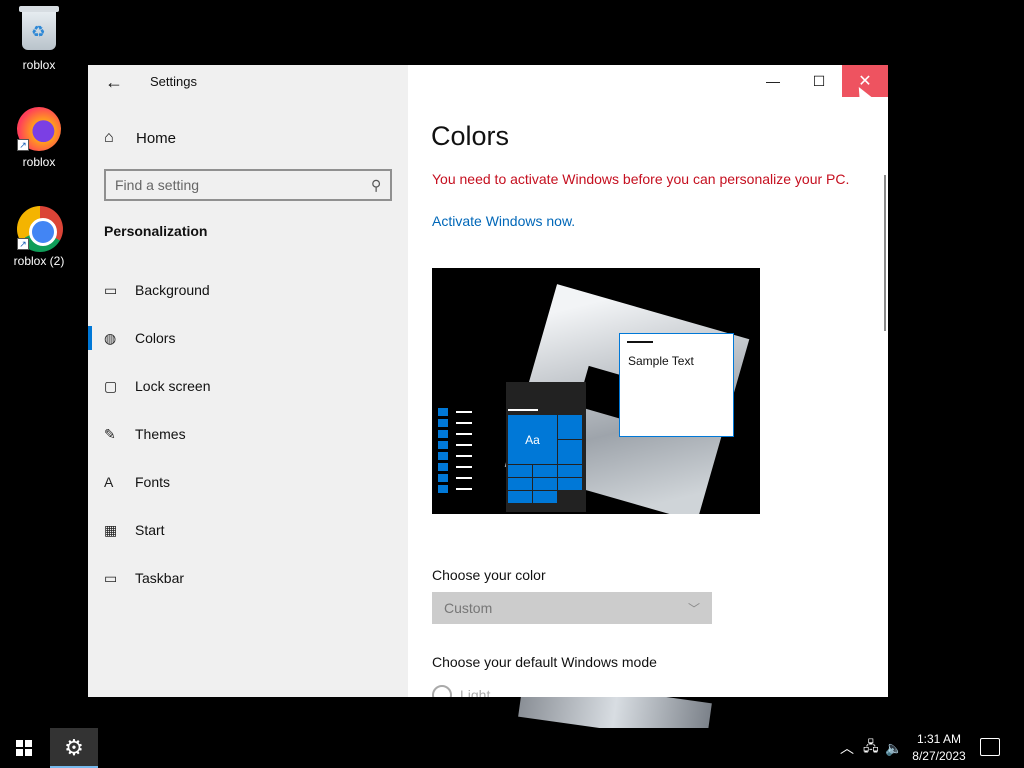 Image resolution: width=1024 pixels, height=768 pixels. What do you see at coordinates (458, 452) in the screenshot?
I see `preview-taskbar-list` at bounding box center [458, 452].